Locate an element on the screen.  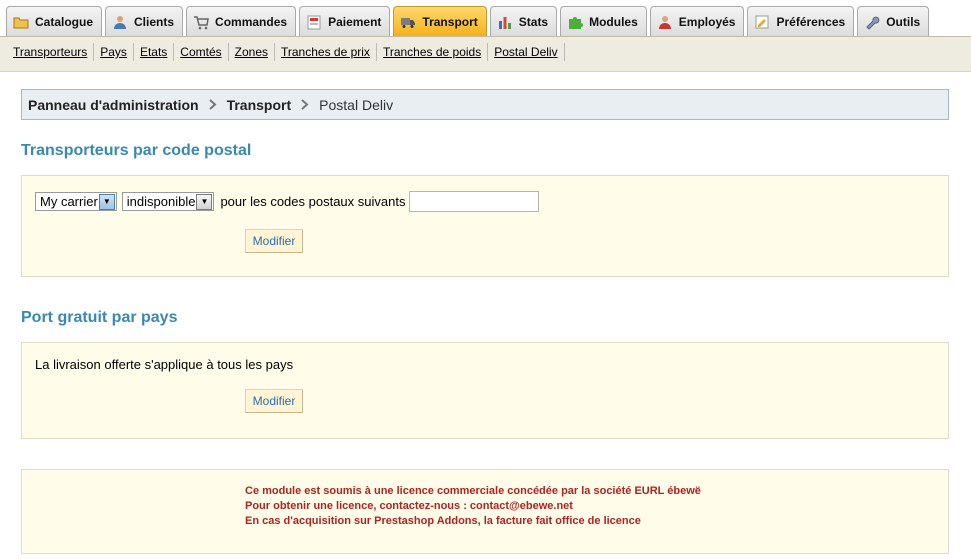
tab-label: Paiement is located at coordinates (355, 21).